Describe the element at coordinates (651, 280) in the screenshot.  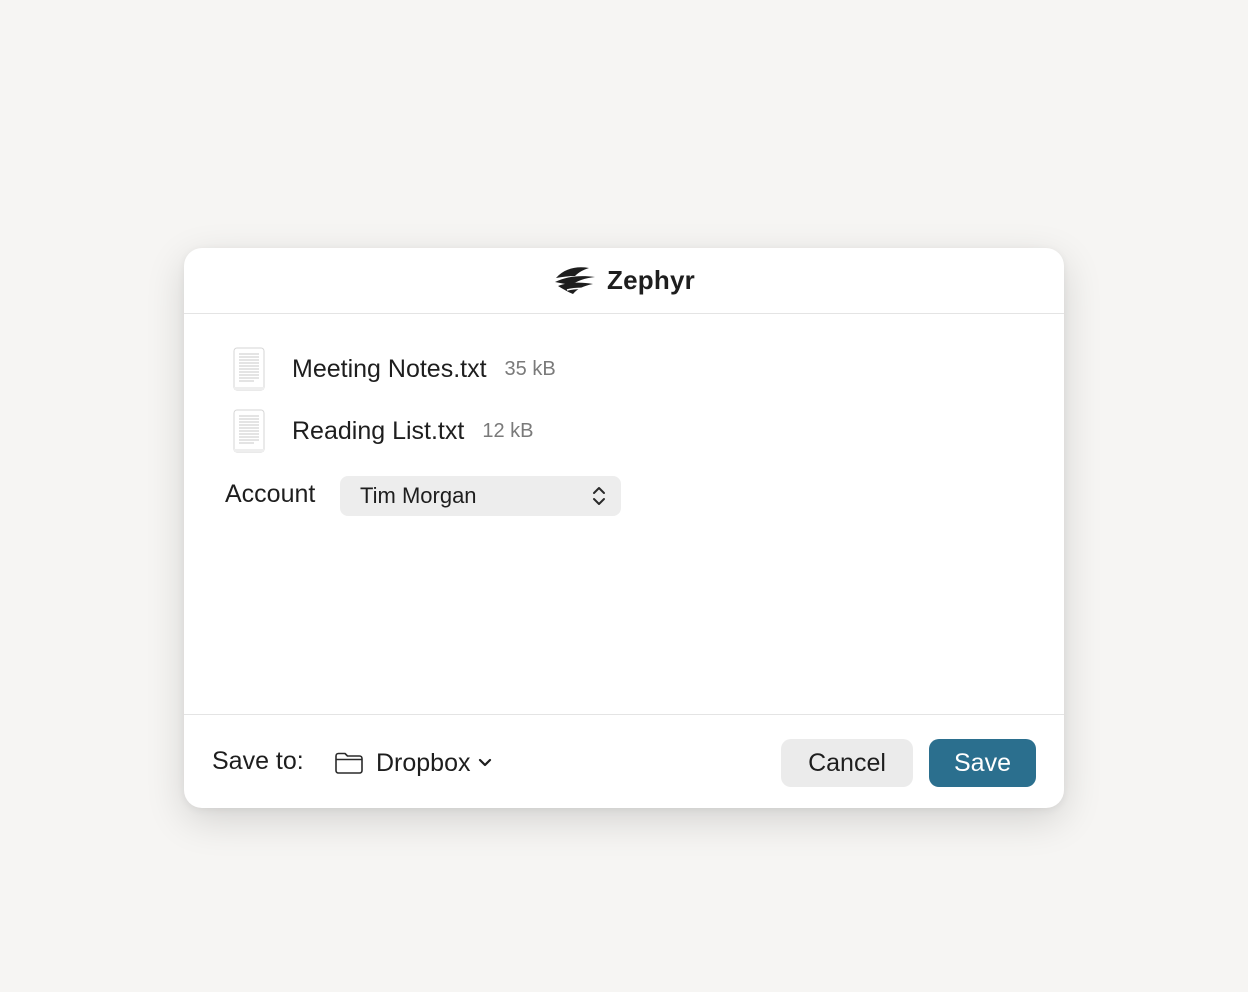
I see `app-name: Zephyr` at that location.